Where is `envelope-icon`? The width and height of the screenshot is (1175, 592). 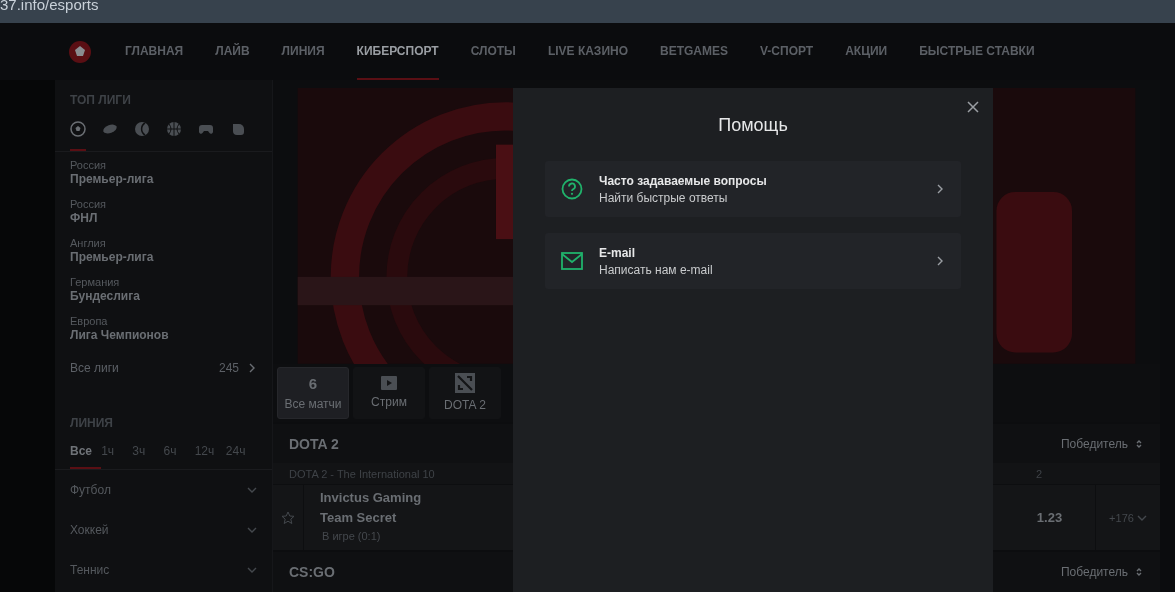
envelope-icon is located at coordinates (572, 261).